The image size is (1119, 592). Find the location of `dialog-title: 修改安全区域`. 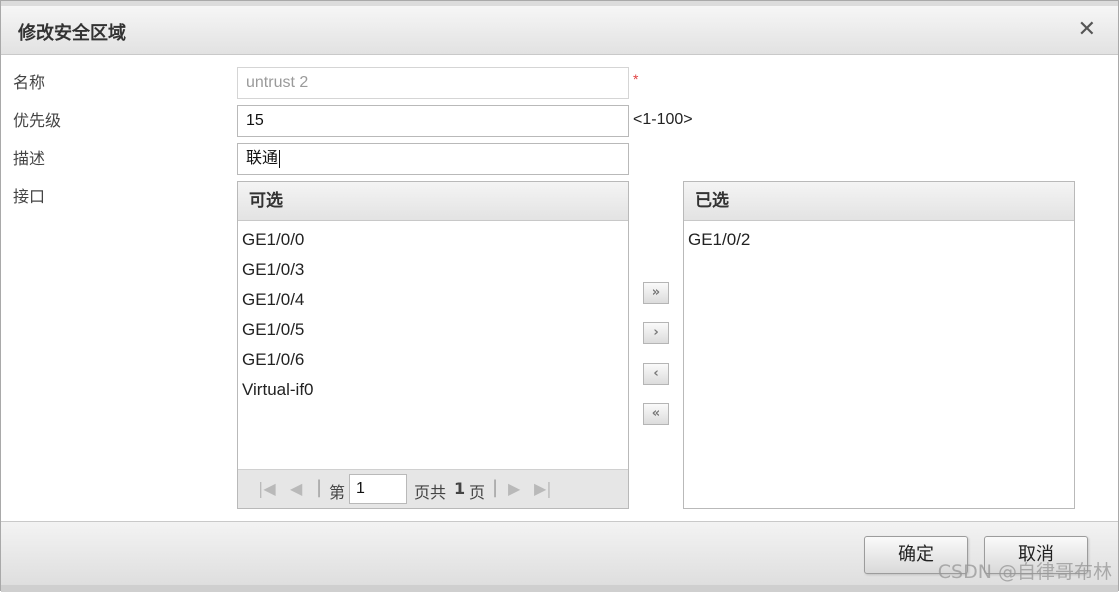

dialog-title: 修改安全区域 is located at coordinates (72, 33).